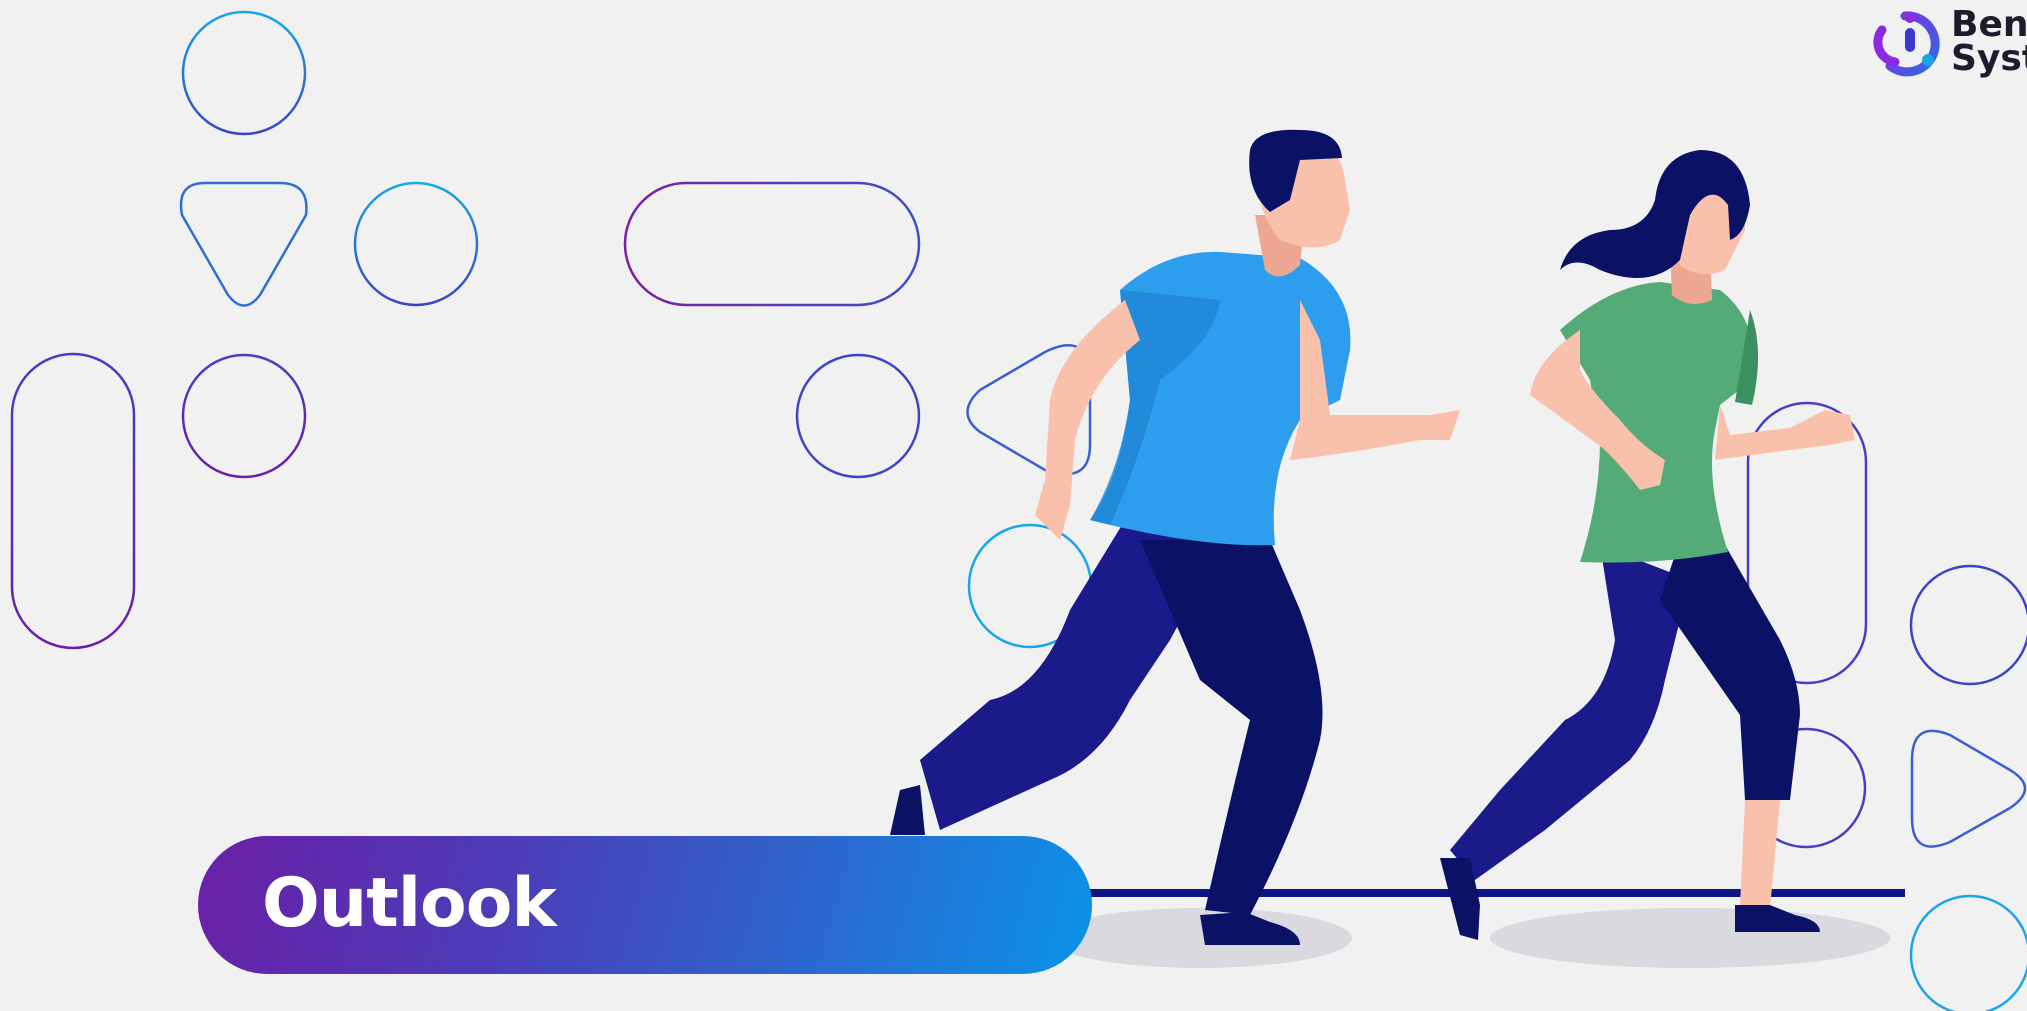  Describe the element at coordinates (645, 905) in the screenshot. I see `title-banner: Outlook` at that location.